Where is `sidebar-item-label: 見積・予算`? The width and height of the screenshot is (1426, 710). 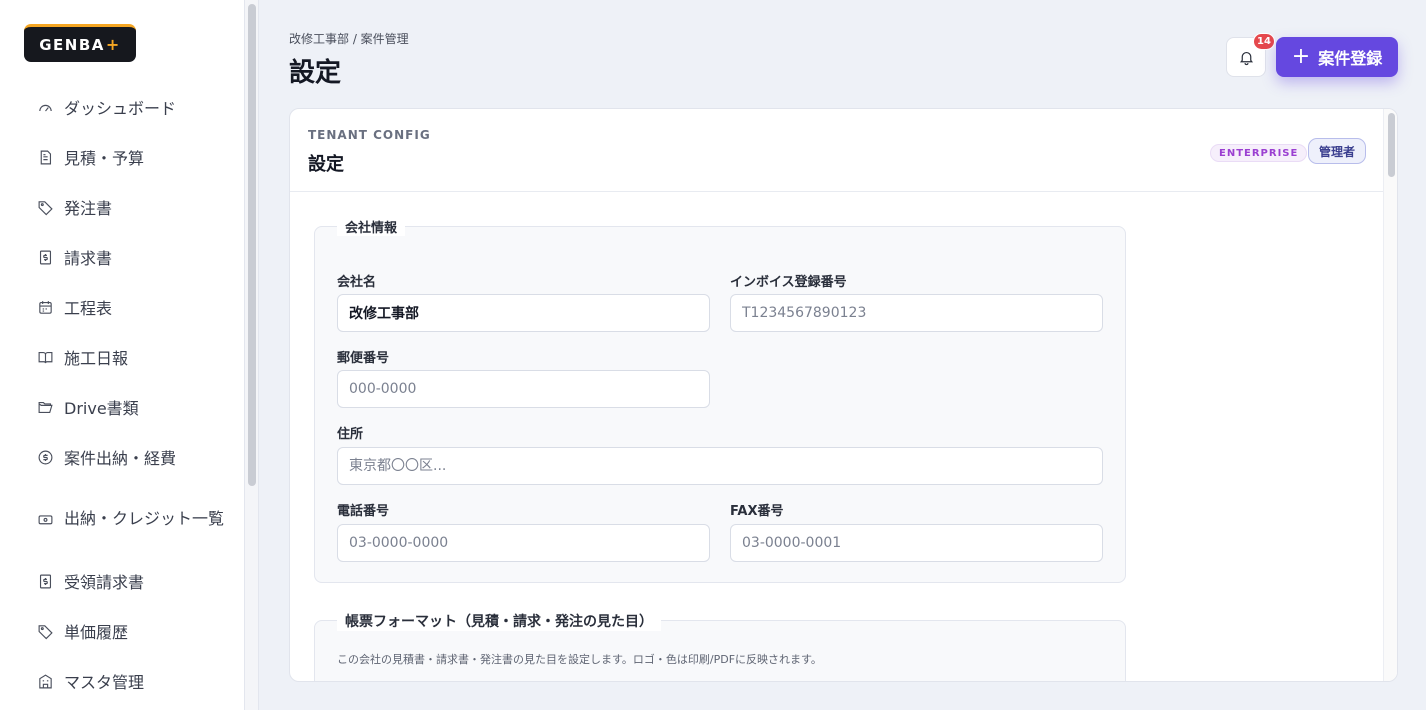
sidebar-item-label: 見積・予算 is located at coordinates (104, 158).